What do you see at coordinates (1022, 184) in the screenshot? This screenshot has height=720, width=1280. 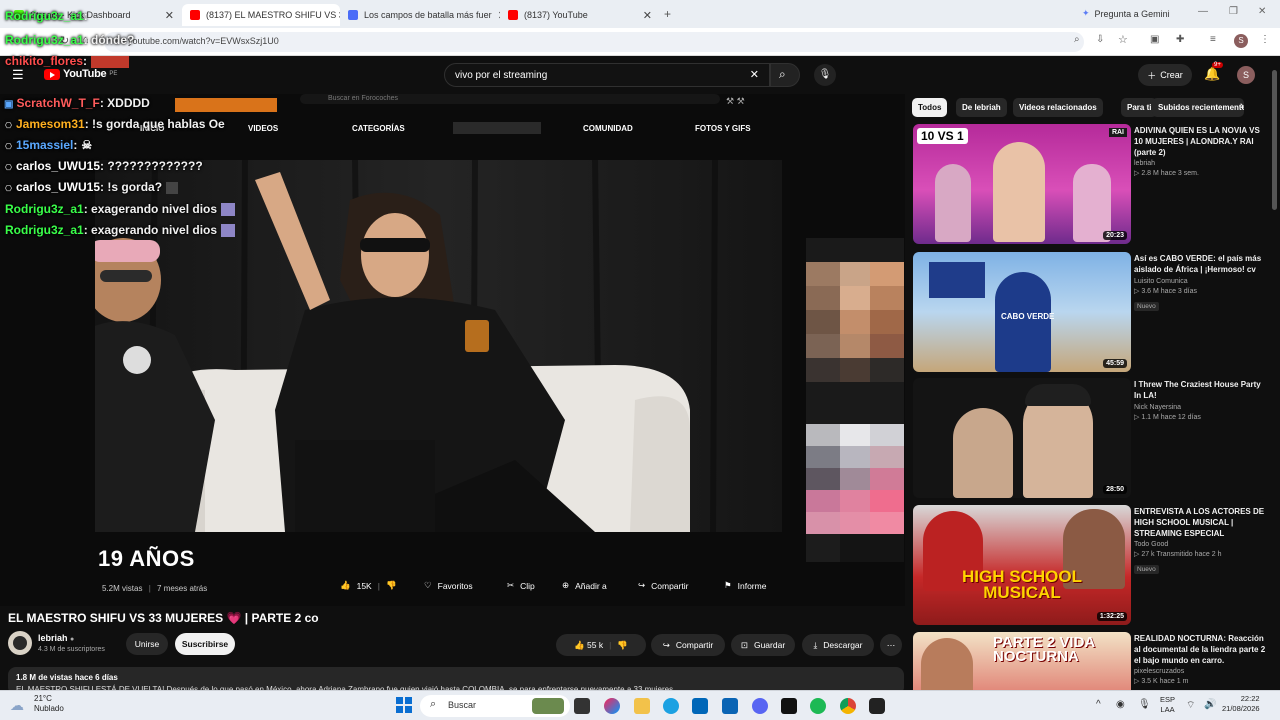 I see `video-thumbnail: 10 VS 1 RAI 20:23` at bounding box center [1022, 184].